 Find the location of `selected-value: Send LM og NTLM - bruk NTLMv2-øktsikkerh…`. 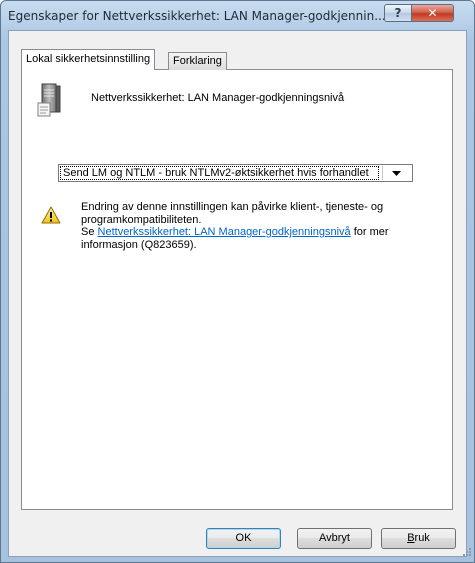

selected-value: Send LM og NTLM - bruk NTLMv2-øktsikkerh… is located at coordinates (219, 173).